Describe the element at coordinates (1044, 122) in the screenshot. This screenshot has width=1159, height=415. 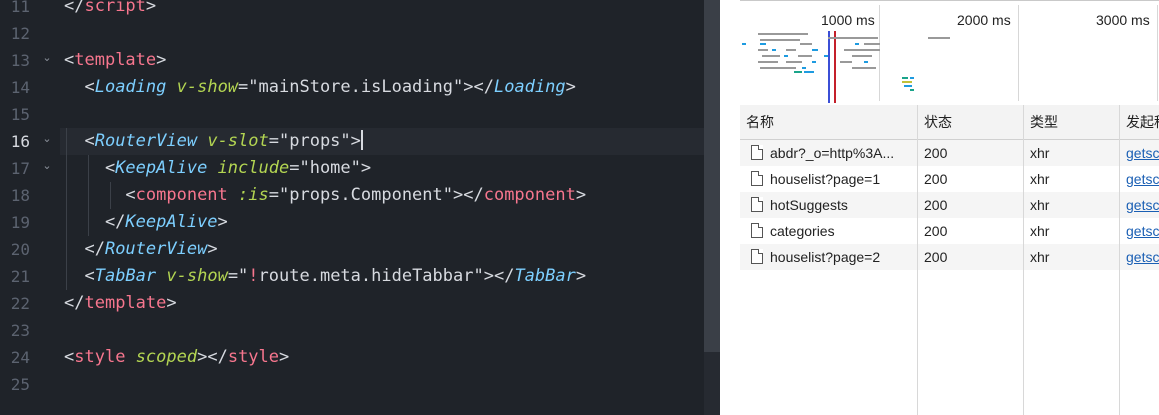
I see `column-header-type: 类型` at that location.